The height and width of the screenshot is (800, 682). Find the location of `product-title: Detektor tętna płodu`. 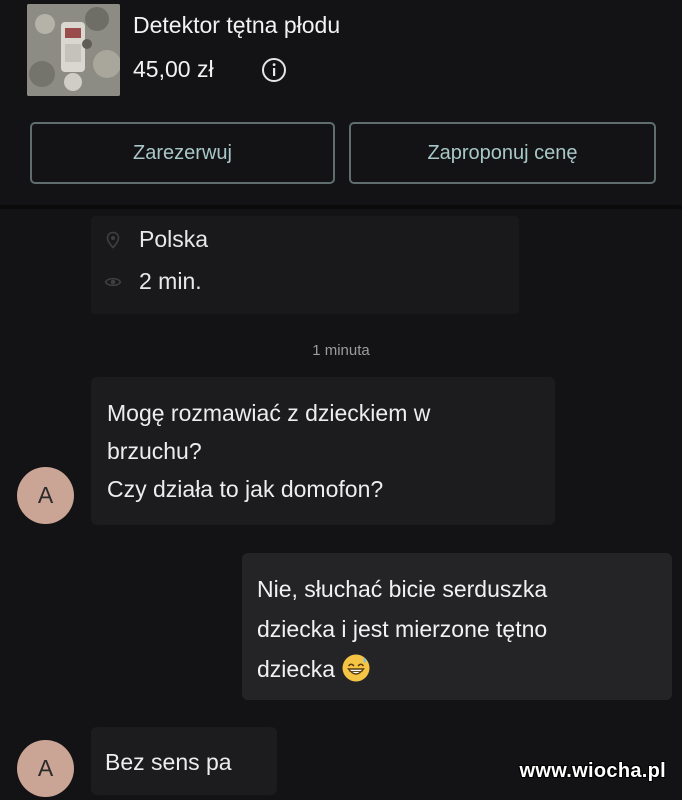

product-title: Detektor tętna płodu is located at coordinates (237, 25).